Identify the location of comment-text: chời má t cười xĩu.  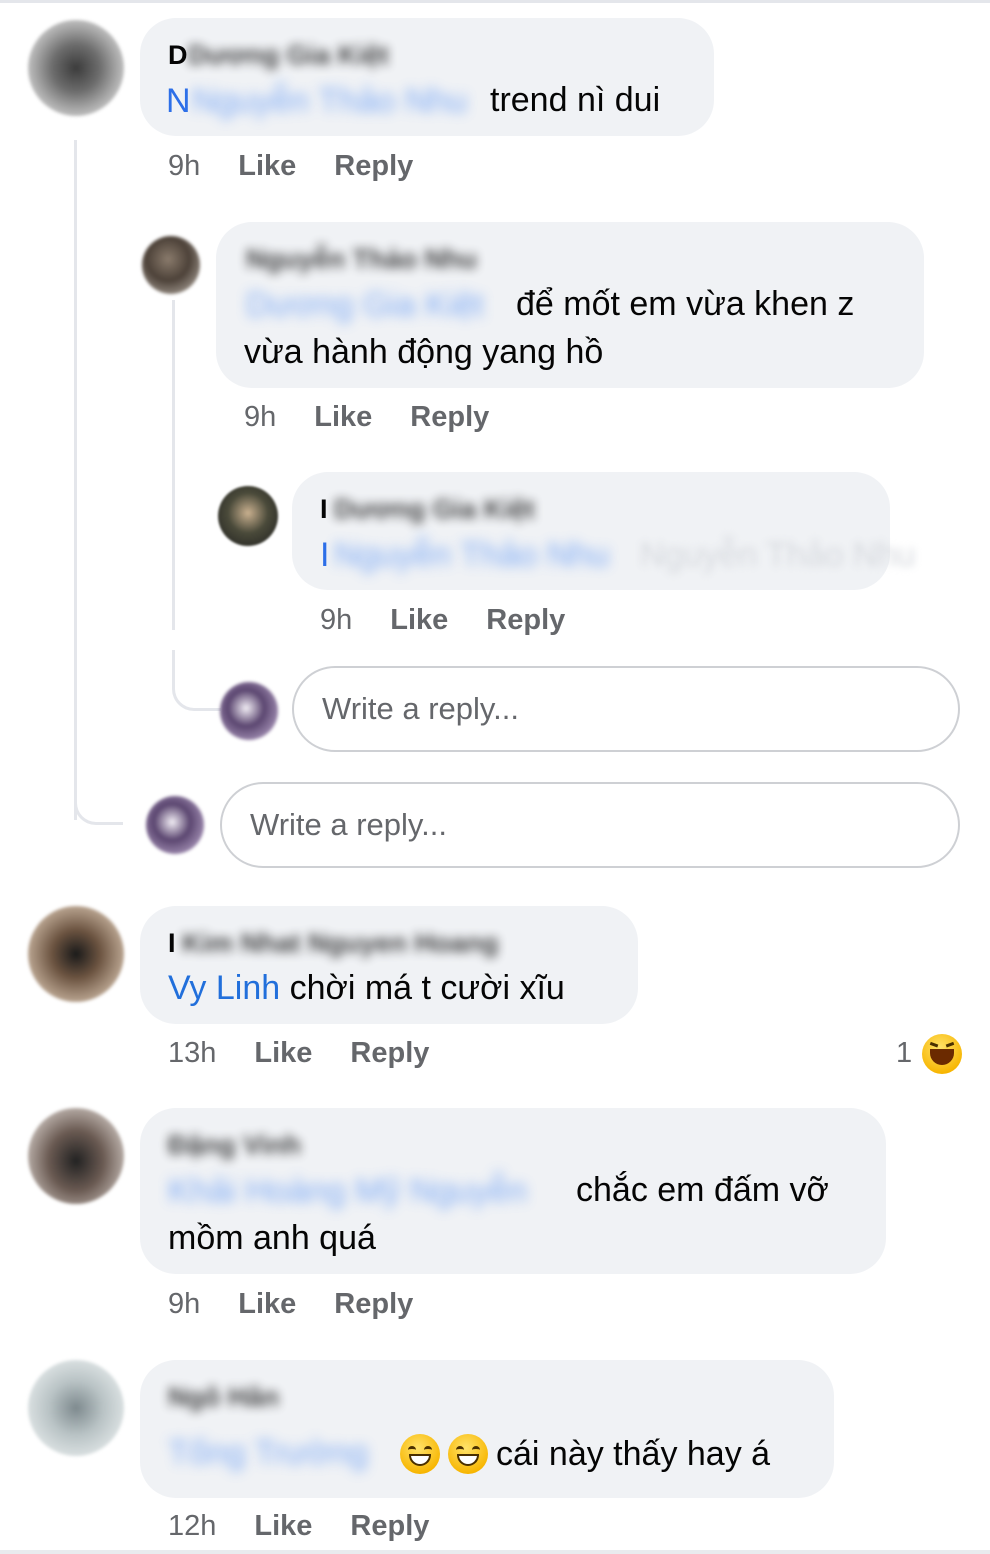
(427, 988).